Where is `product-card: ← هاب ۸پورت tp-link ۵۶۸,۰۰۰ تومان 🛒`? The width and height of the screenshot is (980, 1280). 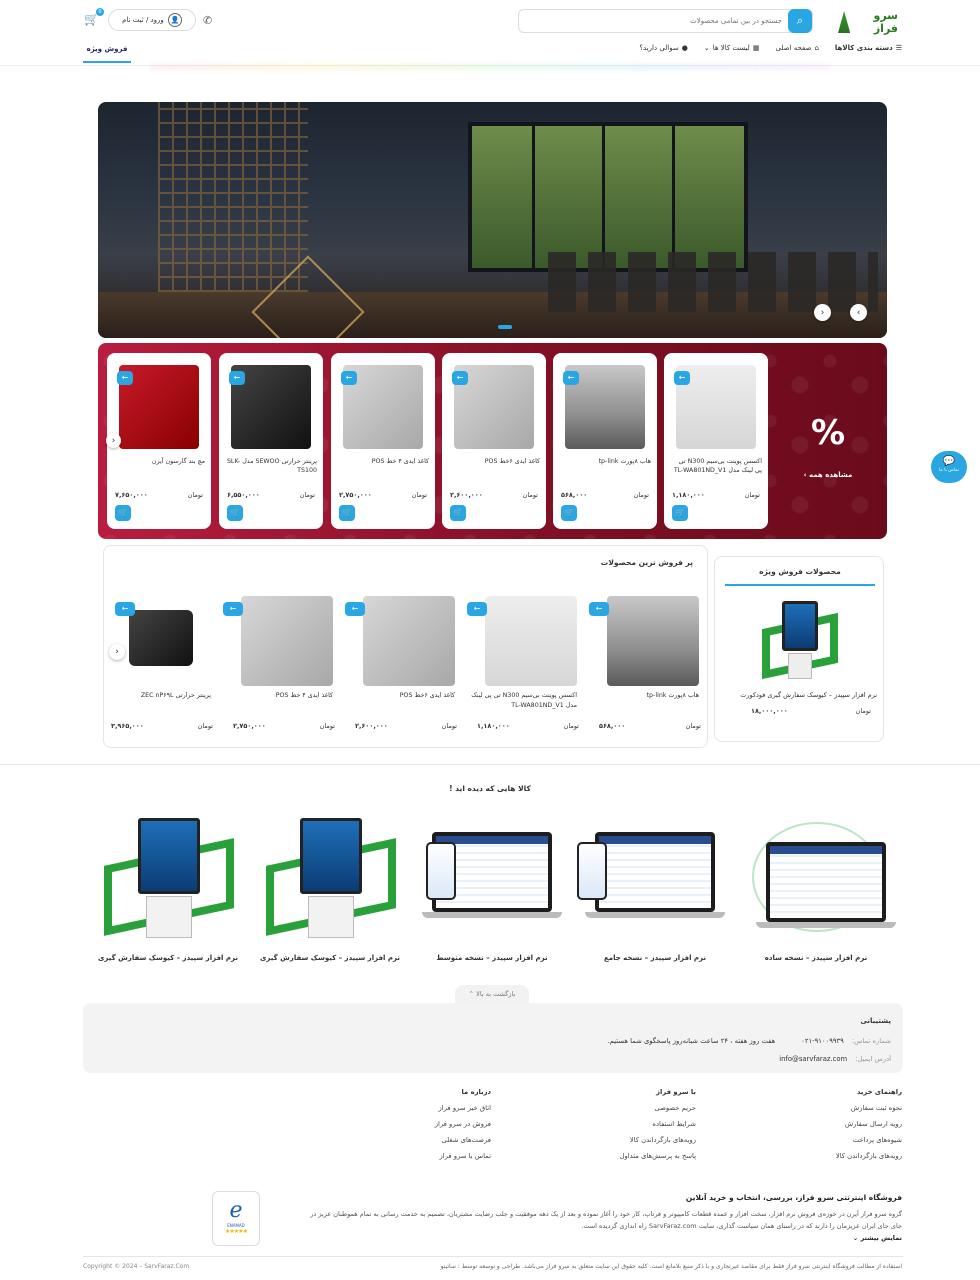
product-card: ← هاب ۸پورت tp-link ۵۶۸,۰۰۰ تومان 🛒 is located at coordinates (605, 441).